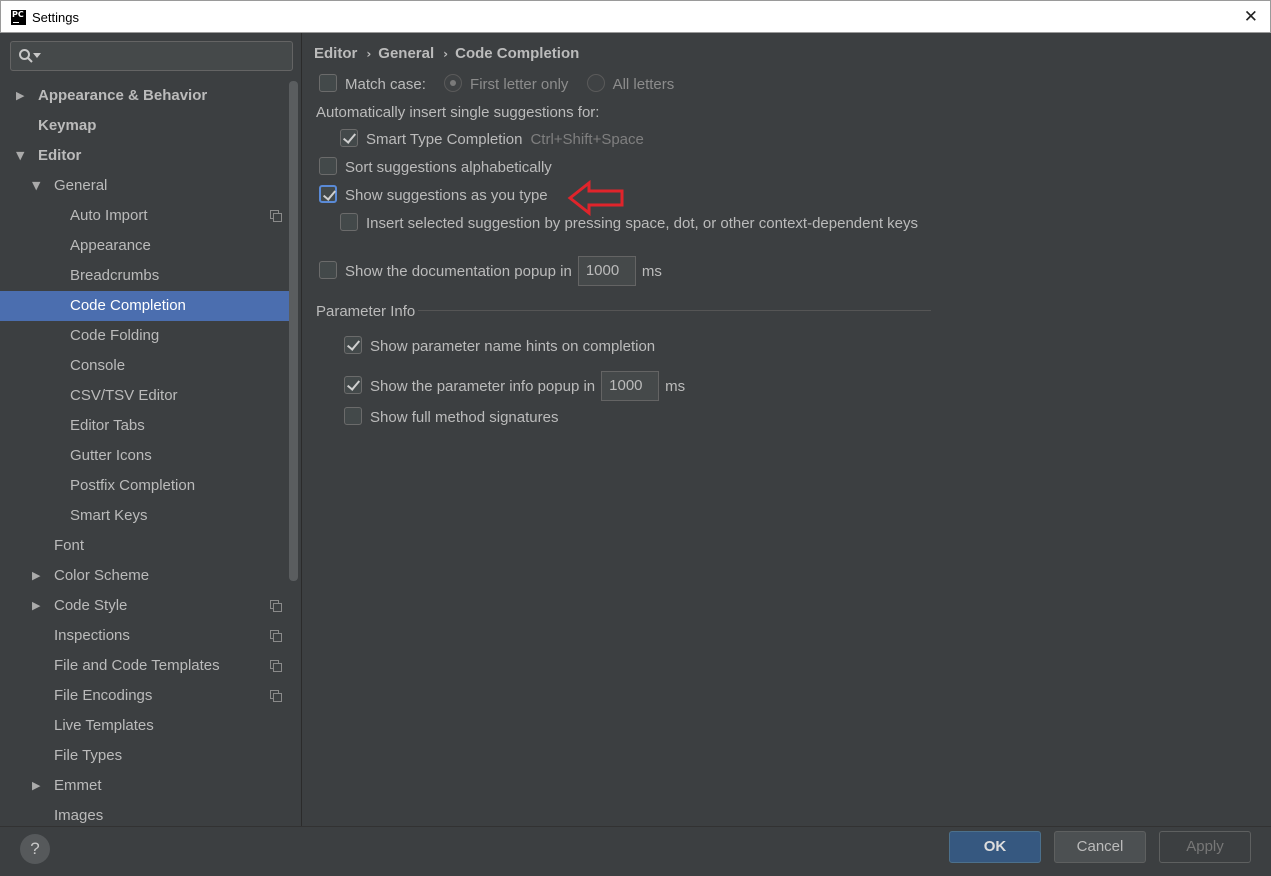 The width and height of the screenshot is (1271, 876). What do you see at coordinates (1251, 17) in the screenshot?
I see `close-icon: ✕` at bounding box center [1251, 17].